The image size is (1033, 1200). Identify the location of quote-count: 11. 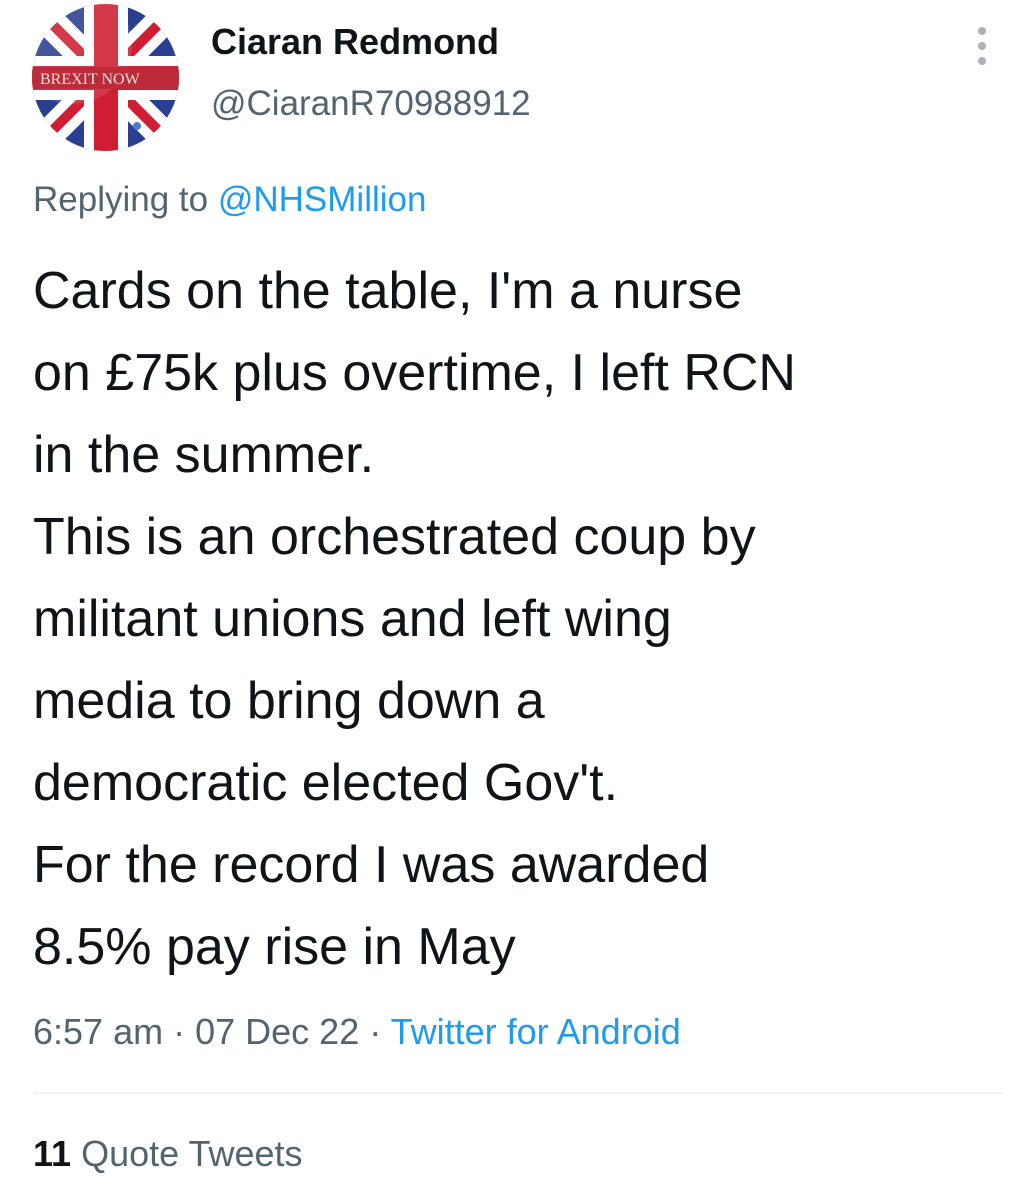
(52, 1153).